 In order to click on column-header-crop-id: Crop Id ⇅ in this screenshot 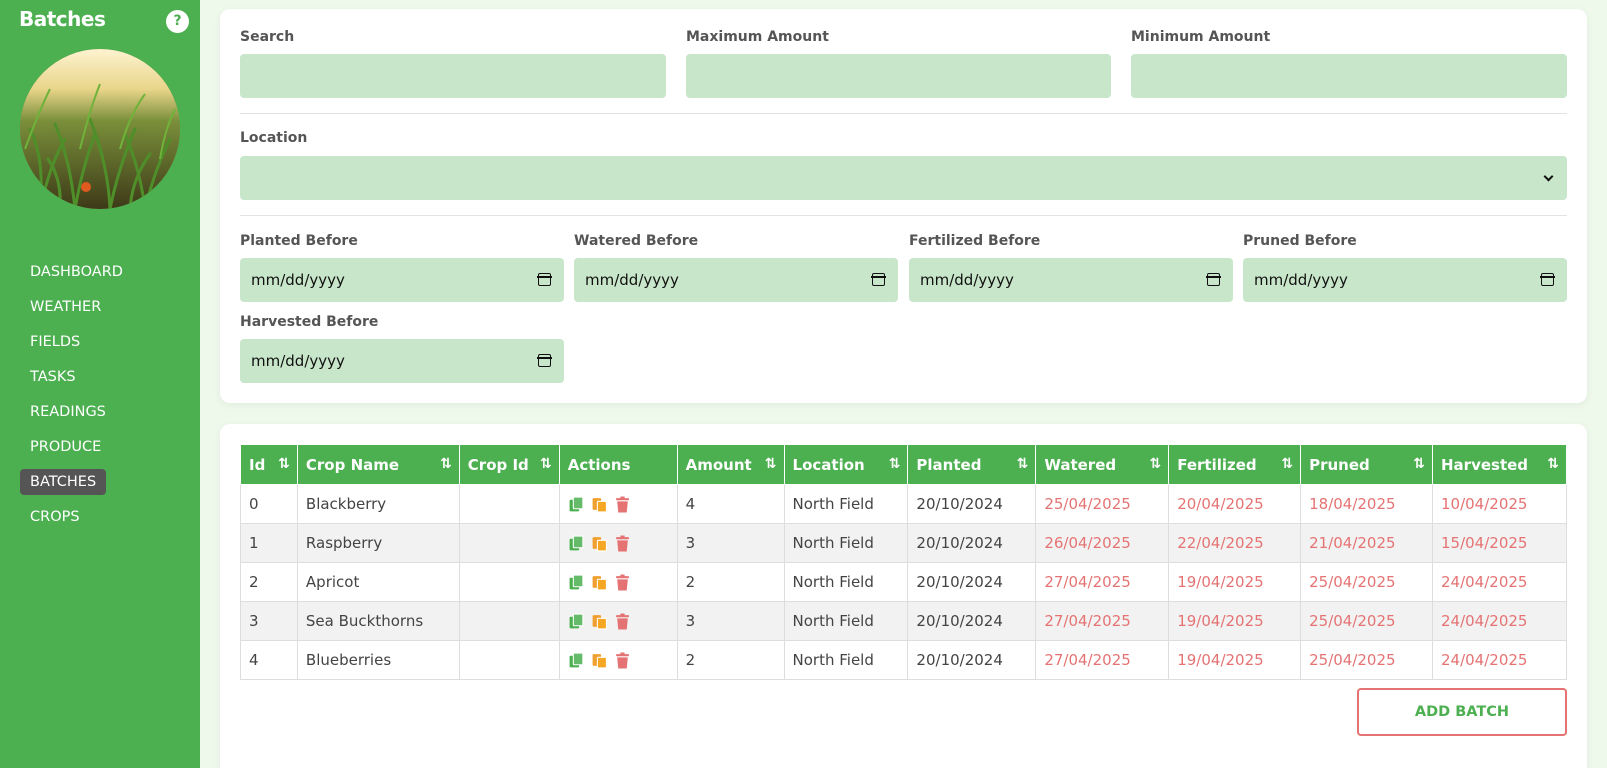, I will do `click(509, 464)`.